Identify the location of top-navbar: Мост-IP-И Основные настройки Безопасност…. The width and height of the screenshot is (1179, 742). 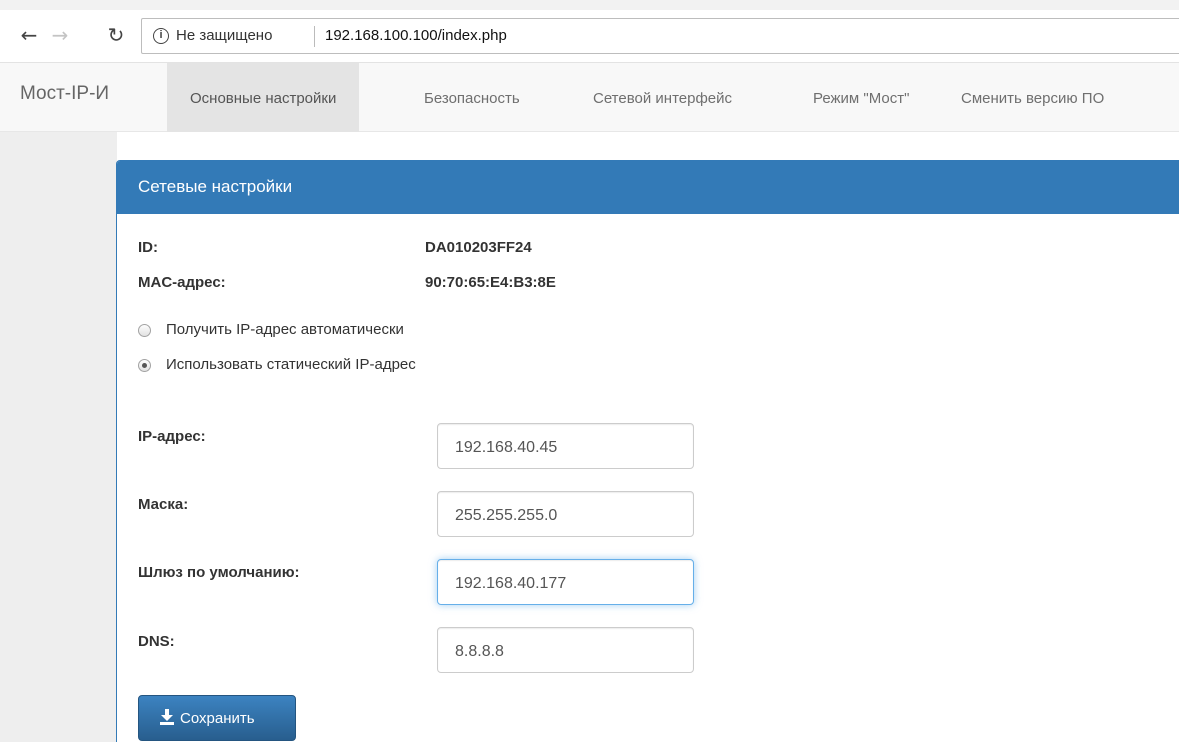
(589, 97).